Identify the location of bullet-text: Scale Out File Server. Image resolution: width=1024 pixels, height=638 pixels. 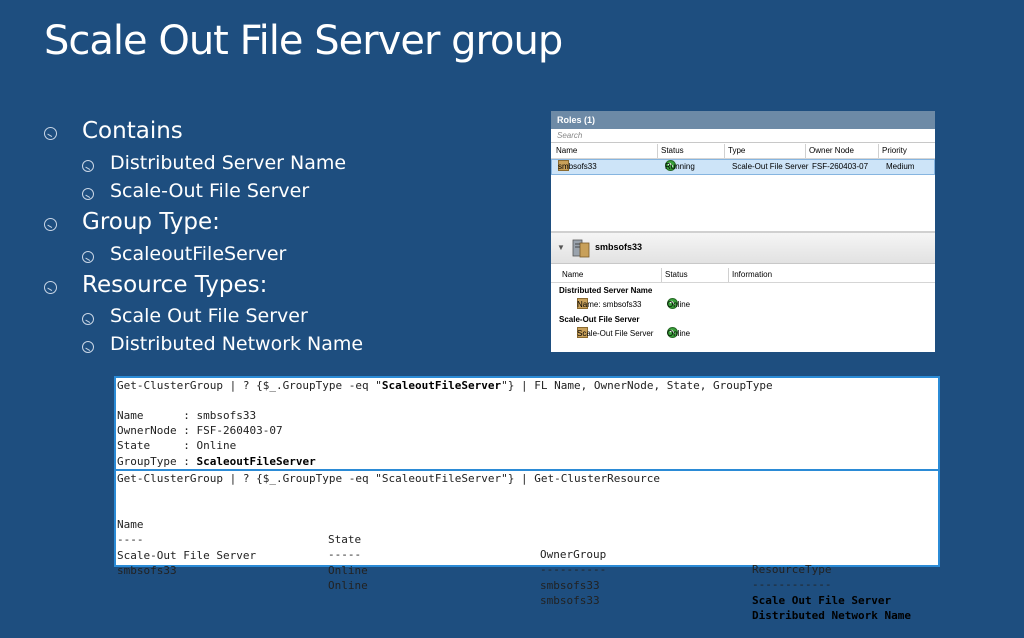
(209, 316).